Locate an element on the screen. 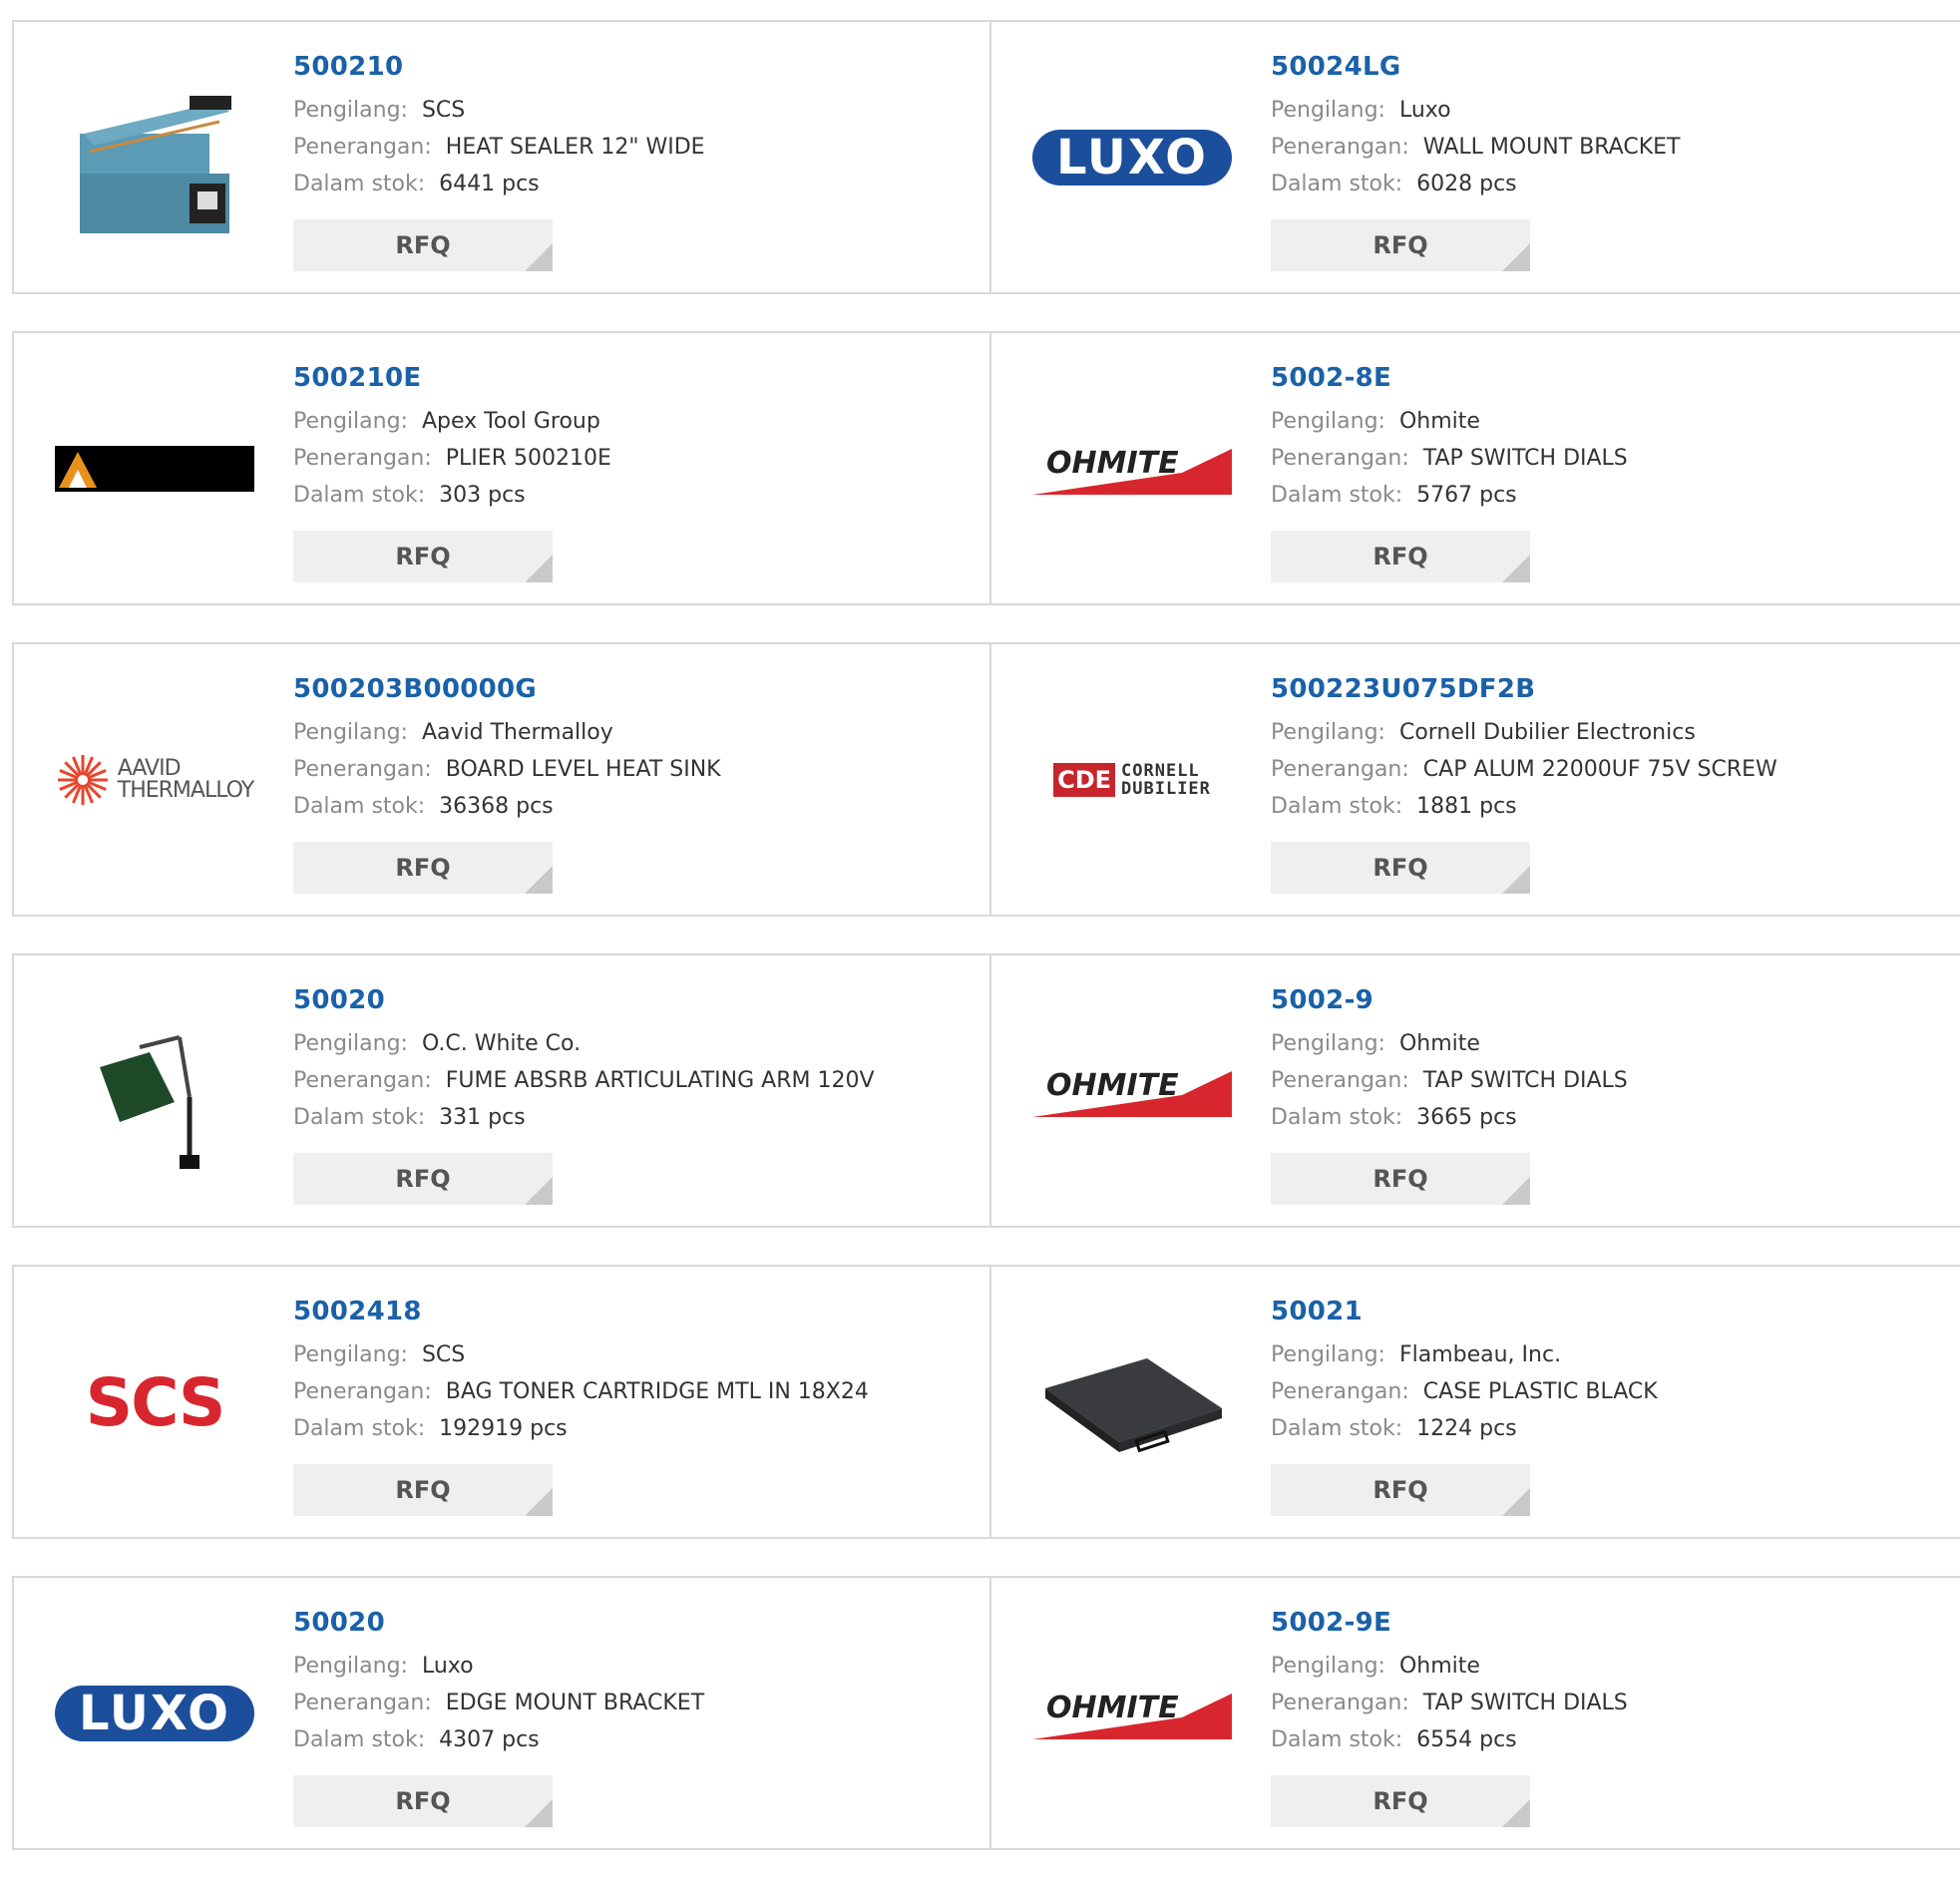 This screenshot has height=1887, width=1960. luxo-logo: LUXO is located at coordinates (1132, 158).